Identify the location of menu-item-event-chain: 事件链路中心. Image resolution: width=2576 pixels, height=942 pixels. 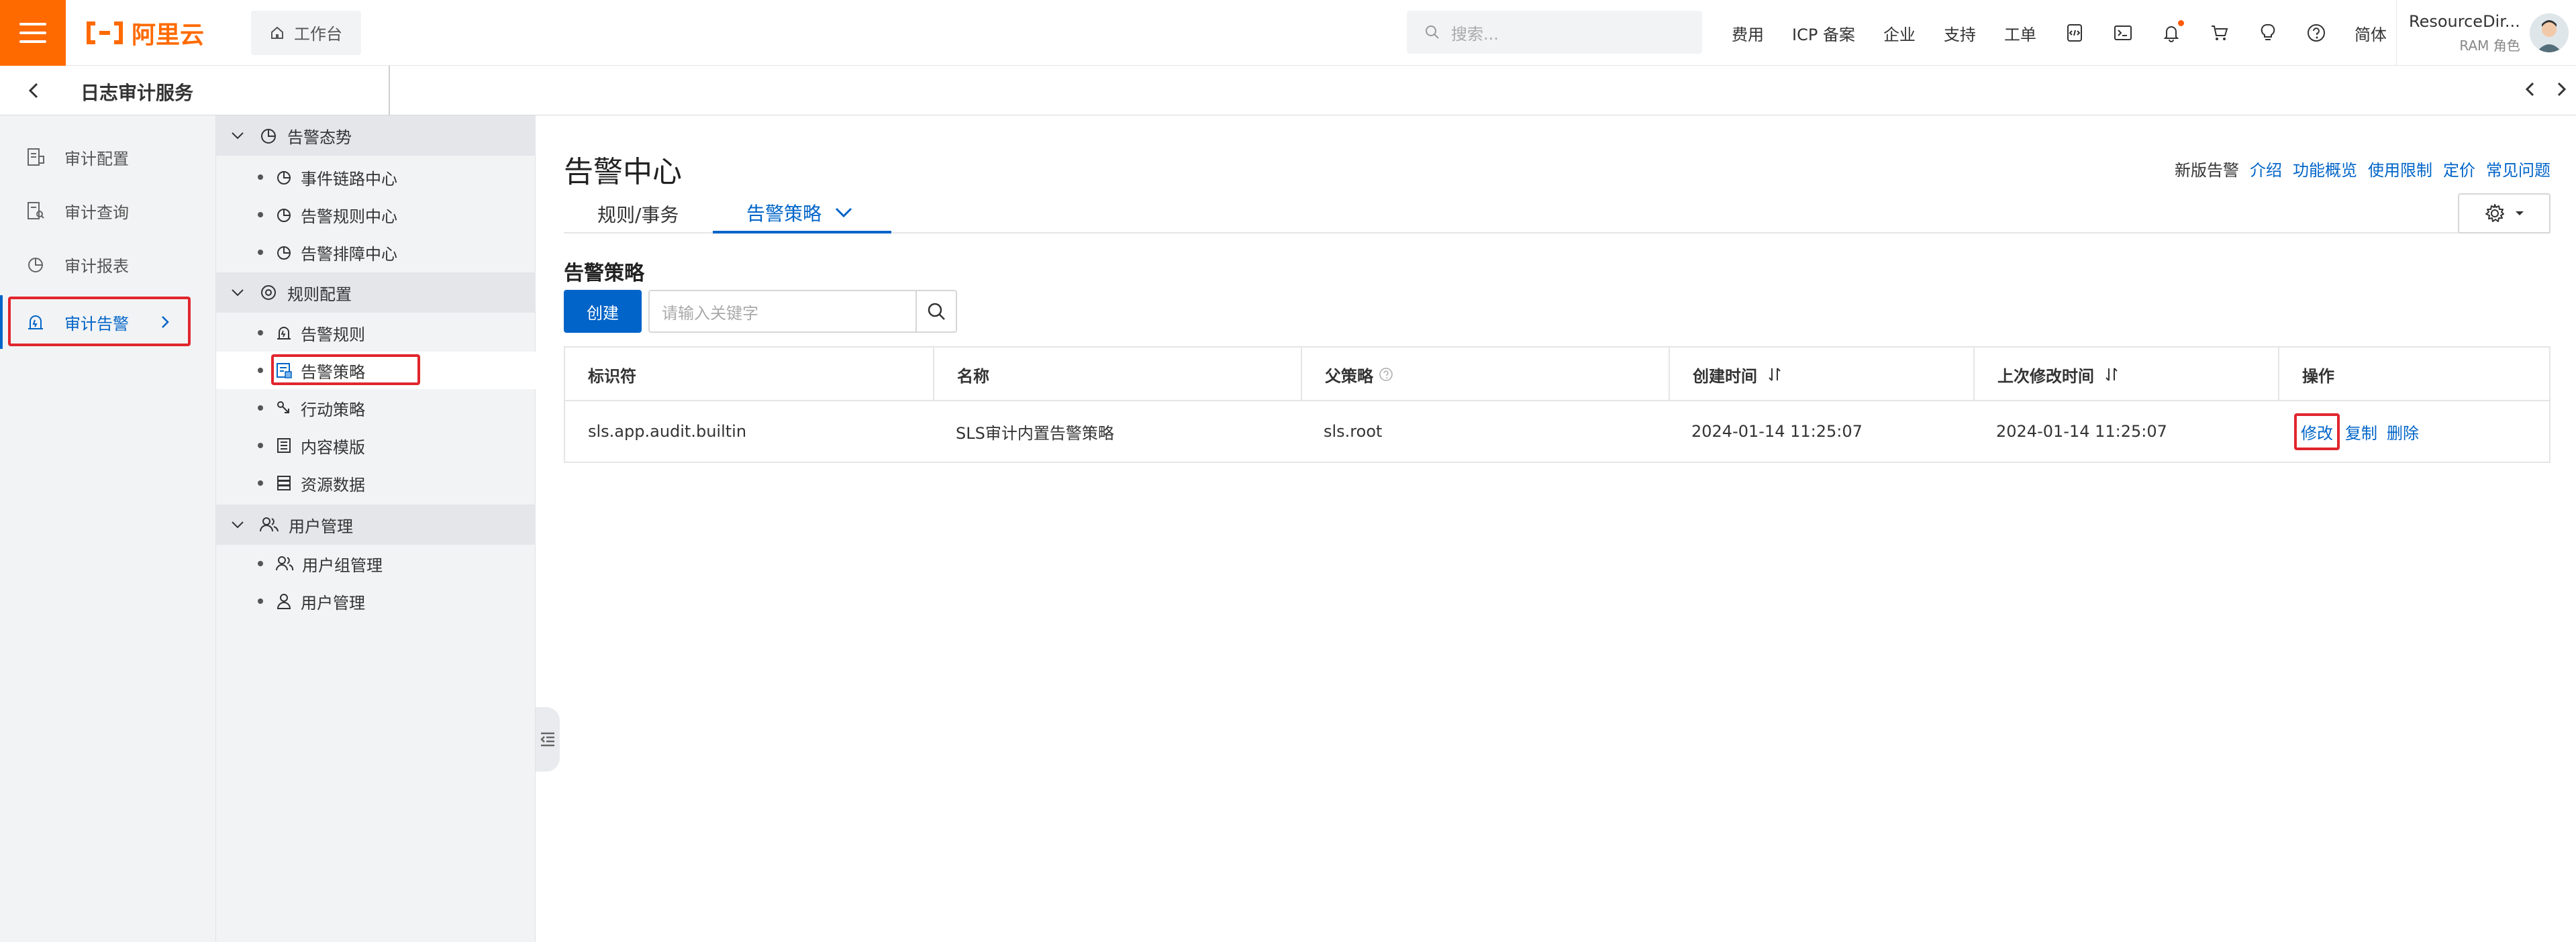
(376, 177).